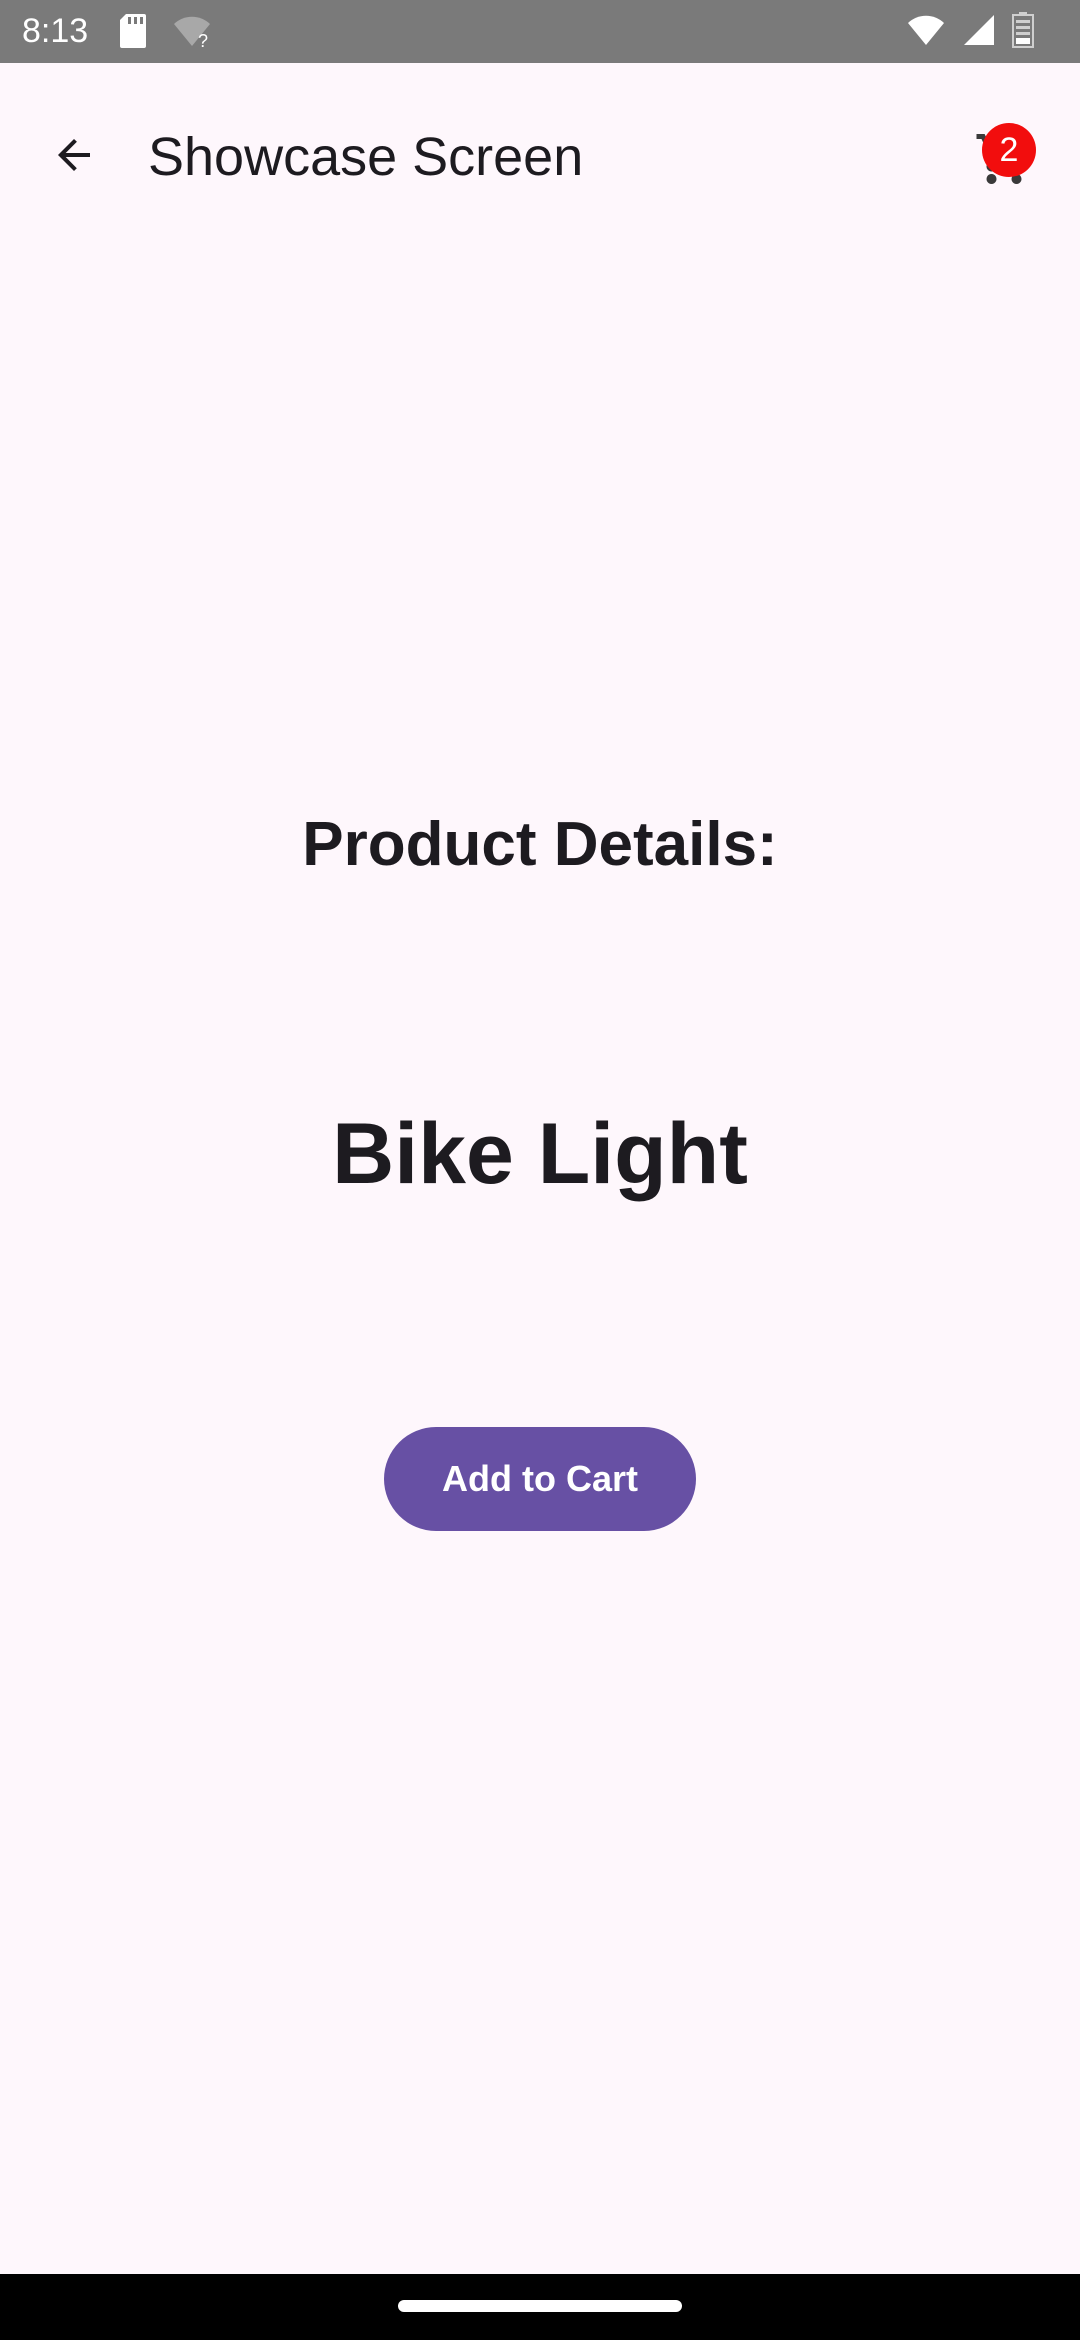 This screenshot has width=1080, height=2340. I want to click on cart-button: 2, so click(1006, 159).